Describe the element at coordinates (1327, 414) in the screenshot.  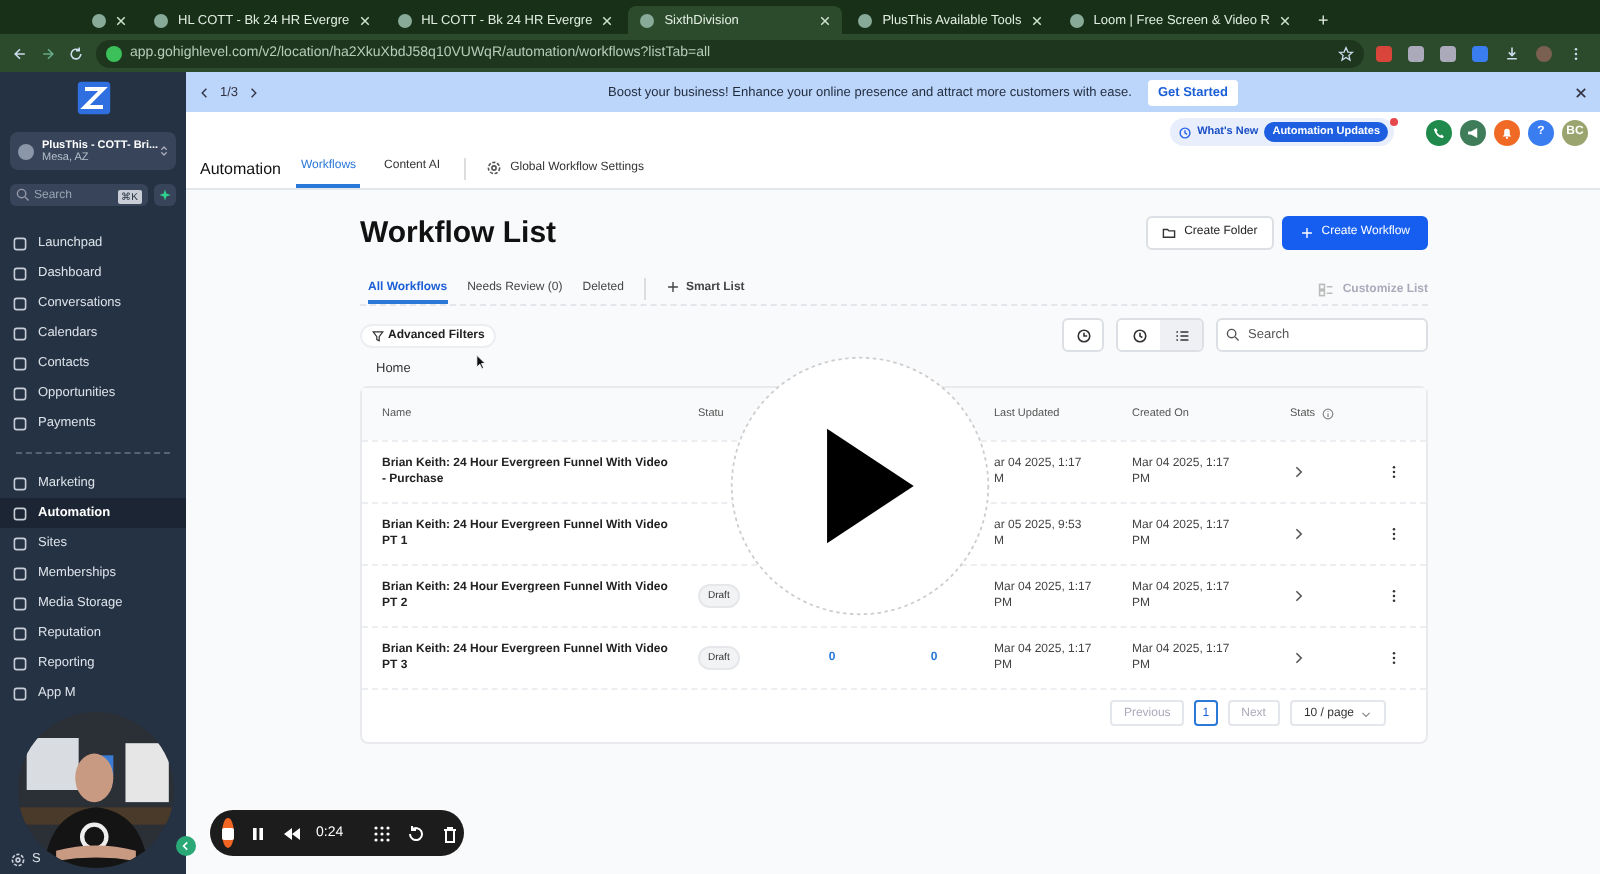
I see `info-icon` at that location.